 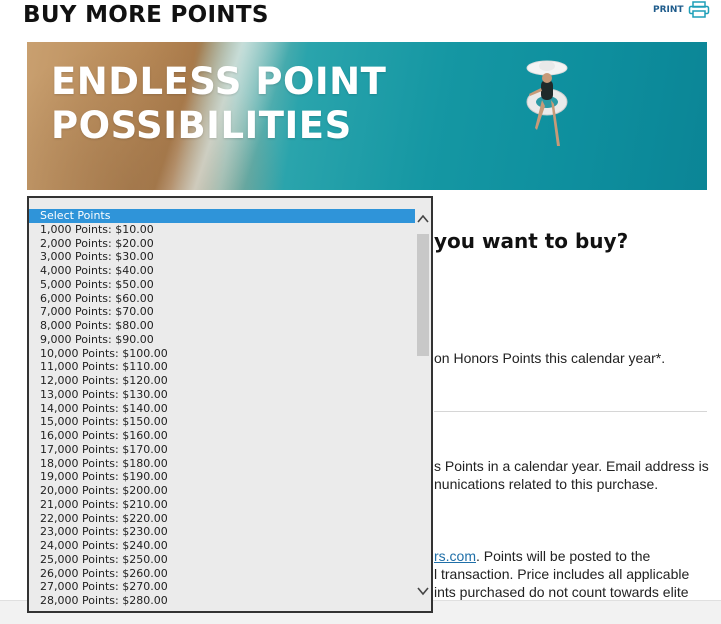 What do you see at coordinates (222, 532) in the screenshot?
I see `points-option: 23,000 Points: $230.00` at bounding box center [222, 532].